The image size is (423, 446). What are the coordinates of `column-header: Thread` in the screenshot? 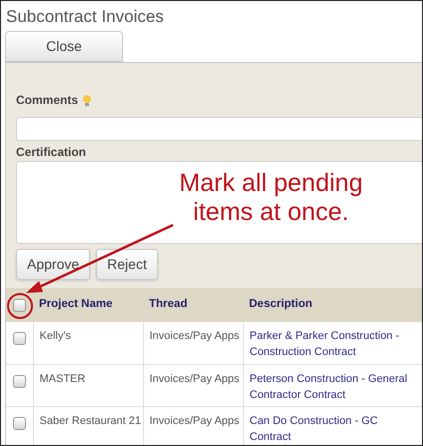 It's located at (168, 304).